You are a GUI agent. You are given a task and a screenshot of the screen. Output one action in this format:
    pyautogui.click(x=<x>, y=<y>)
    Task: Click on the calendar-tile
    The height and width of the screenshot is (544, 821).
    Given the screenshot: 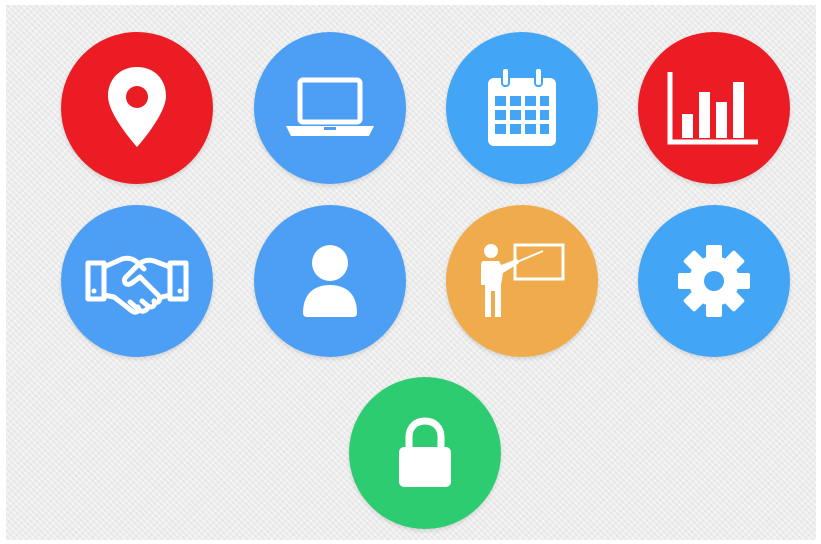 What is the action you would take?
    pyautogui.click(x=522, y=108)
    